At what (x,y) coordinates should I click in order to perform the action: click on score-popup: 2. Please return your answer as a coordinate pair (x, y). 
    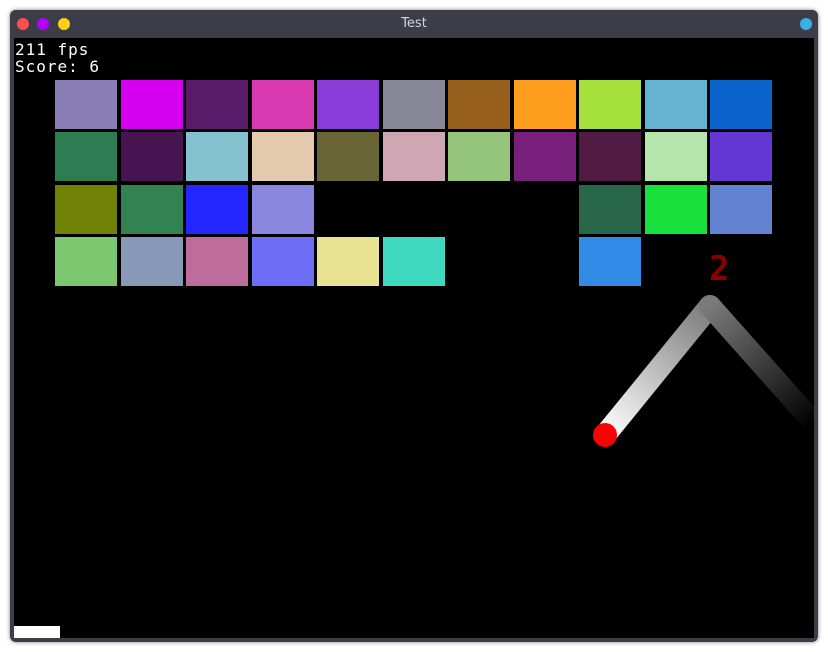
    Looking at the image, I should click on (719, 269).